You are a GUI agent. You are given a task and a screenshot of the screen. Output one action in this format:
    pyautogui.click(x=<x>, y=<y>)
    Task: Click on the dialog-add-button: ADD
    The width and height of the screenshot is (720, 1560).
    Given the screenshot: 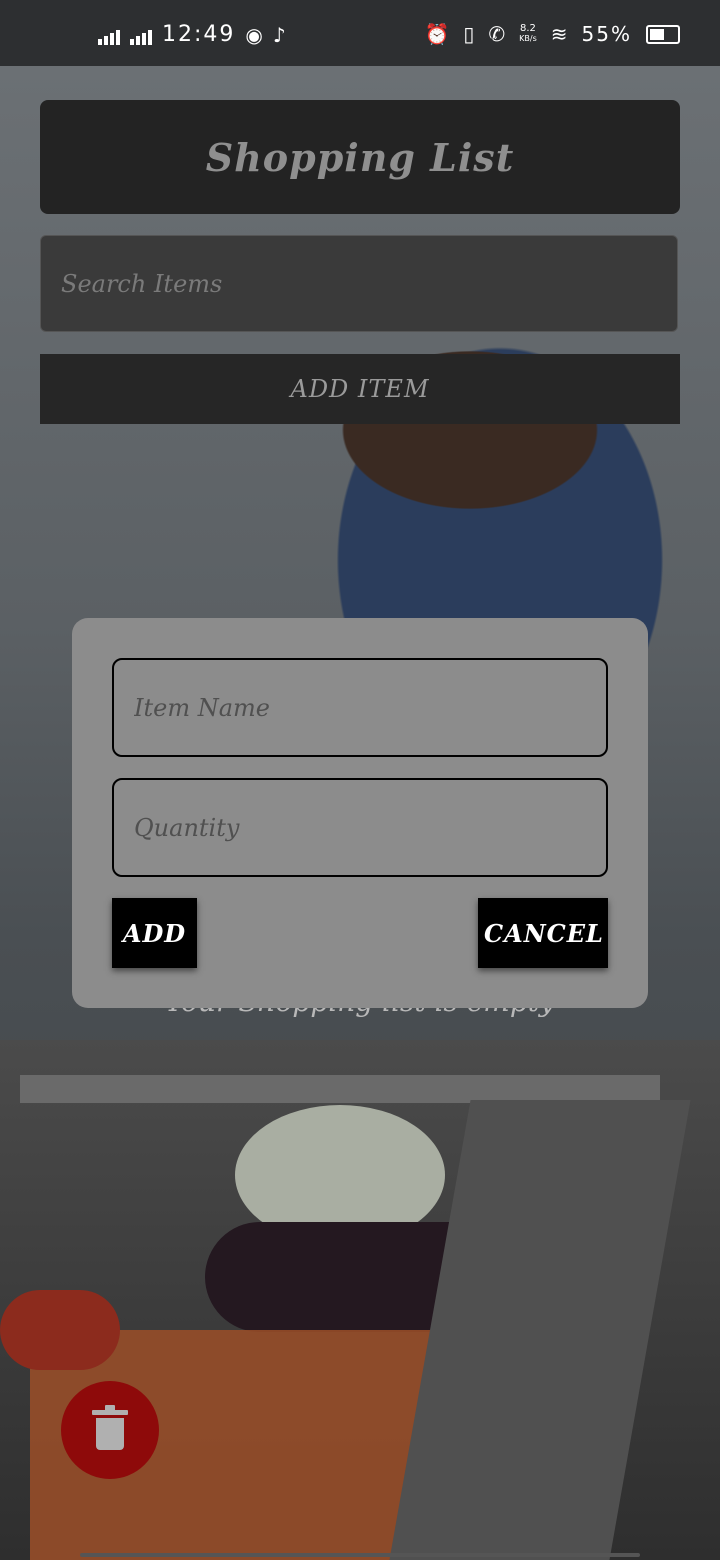 What is the action you would take?
    pyautogui.click(x=154, y=933)
    